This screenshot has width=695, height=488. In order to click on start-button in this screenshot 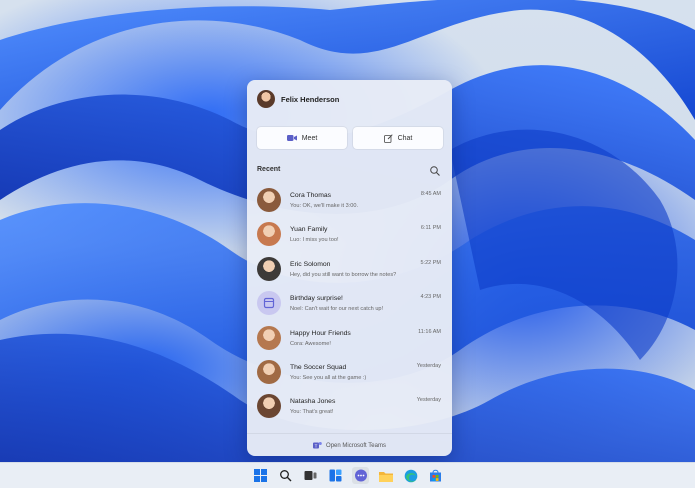, I will do `click(260, 475)`.